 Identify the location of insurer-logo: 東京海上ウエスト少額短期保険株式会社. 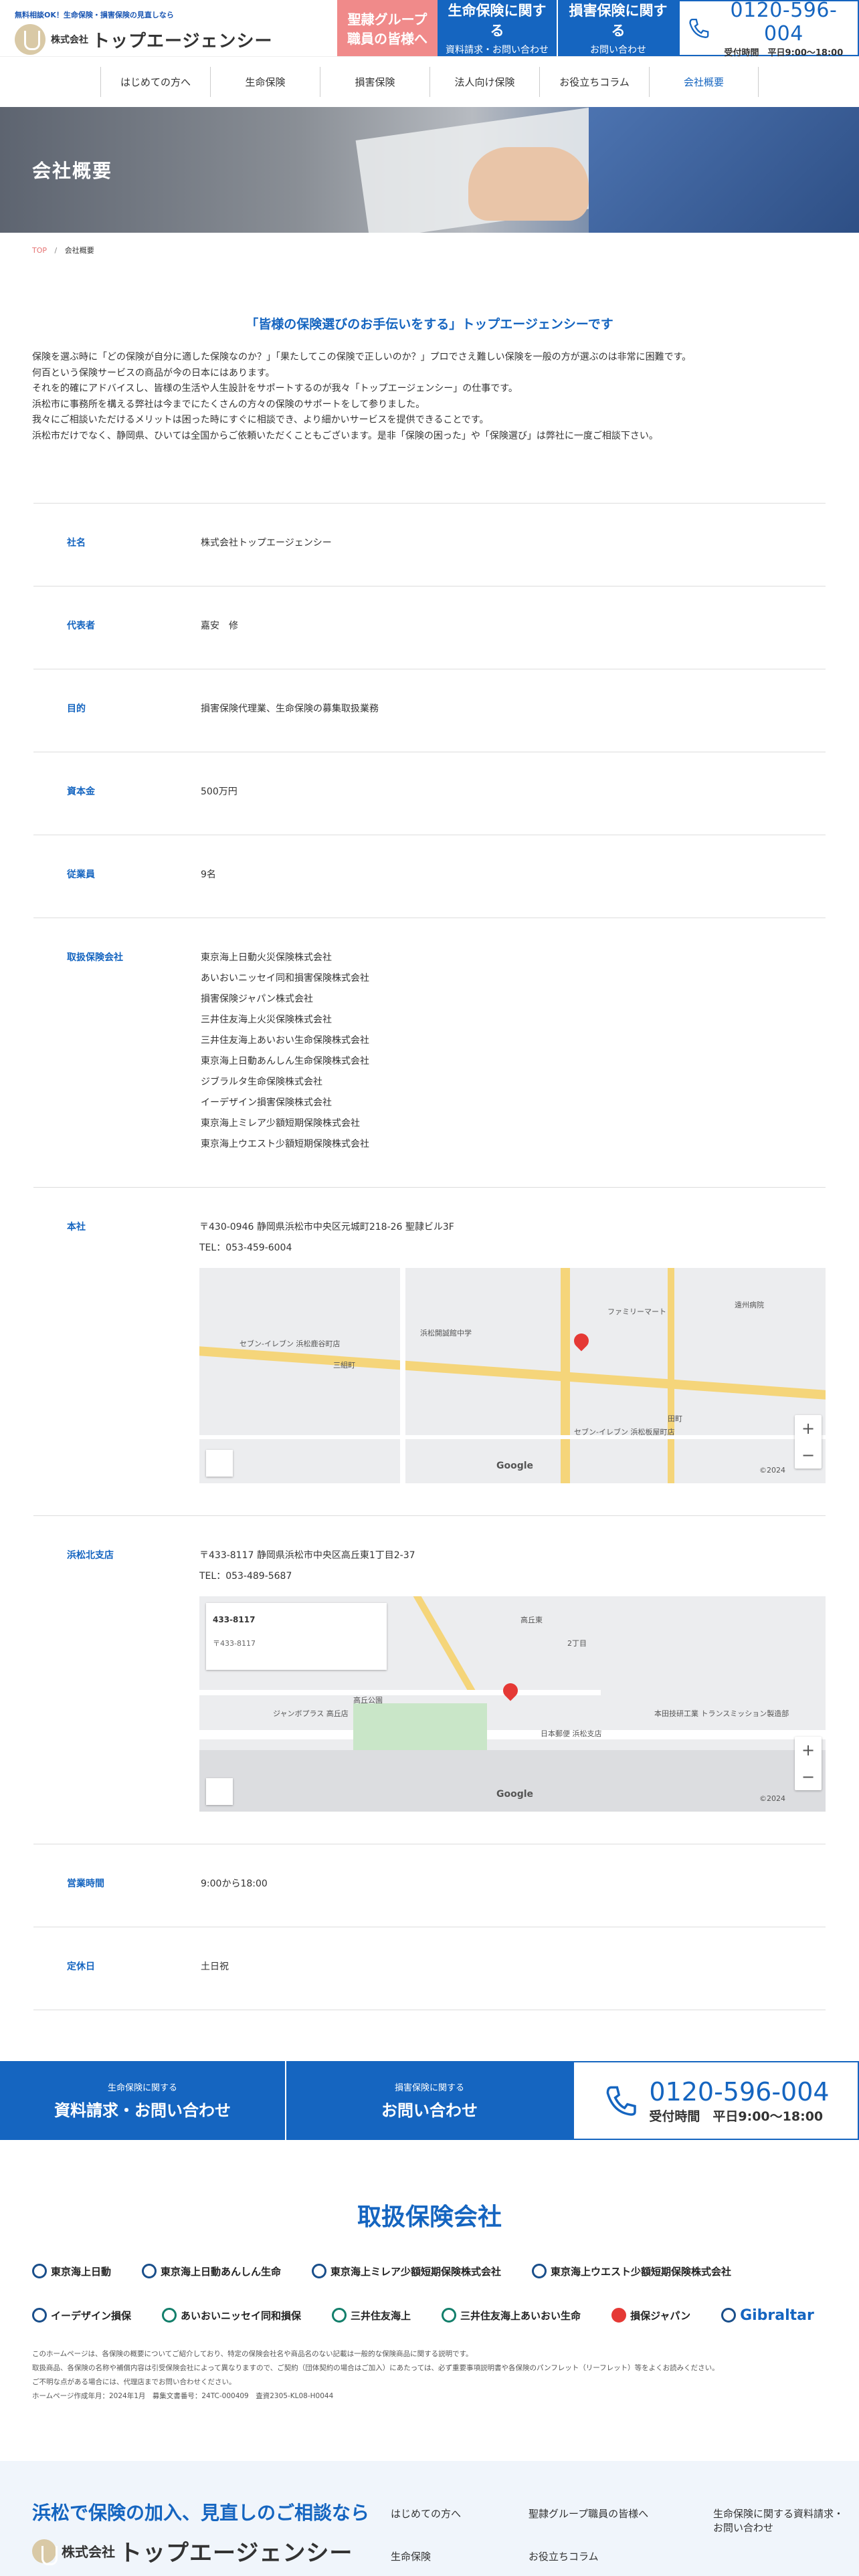
(631, 2271).